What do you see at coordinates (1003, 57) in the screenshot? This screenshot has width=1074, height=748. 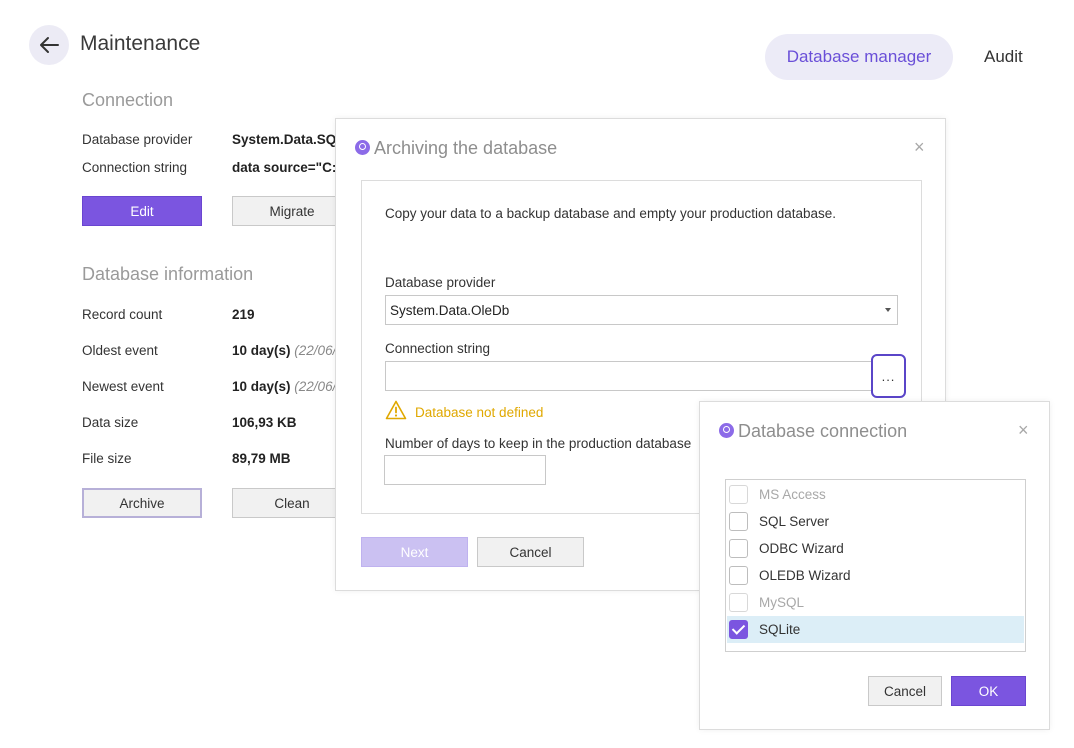 I see `tab-audit: Audit` at bounding box center [1003, 57].